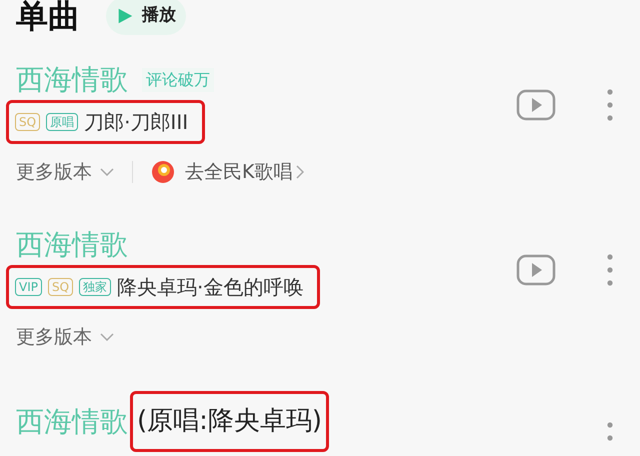 This screenshot has height=456, width=640. Describe the element at coordinates (178, 80) in the screenshot. I see `comment-badge: 评论破万` at that location.